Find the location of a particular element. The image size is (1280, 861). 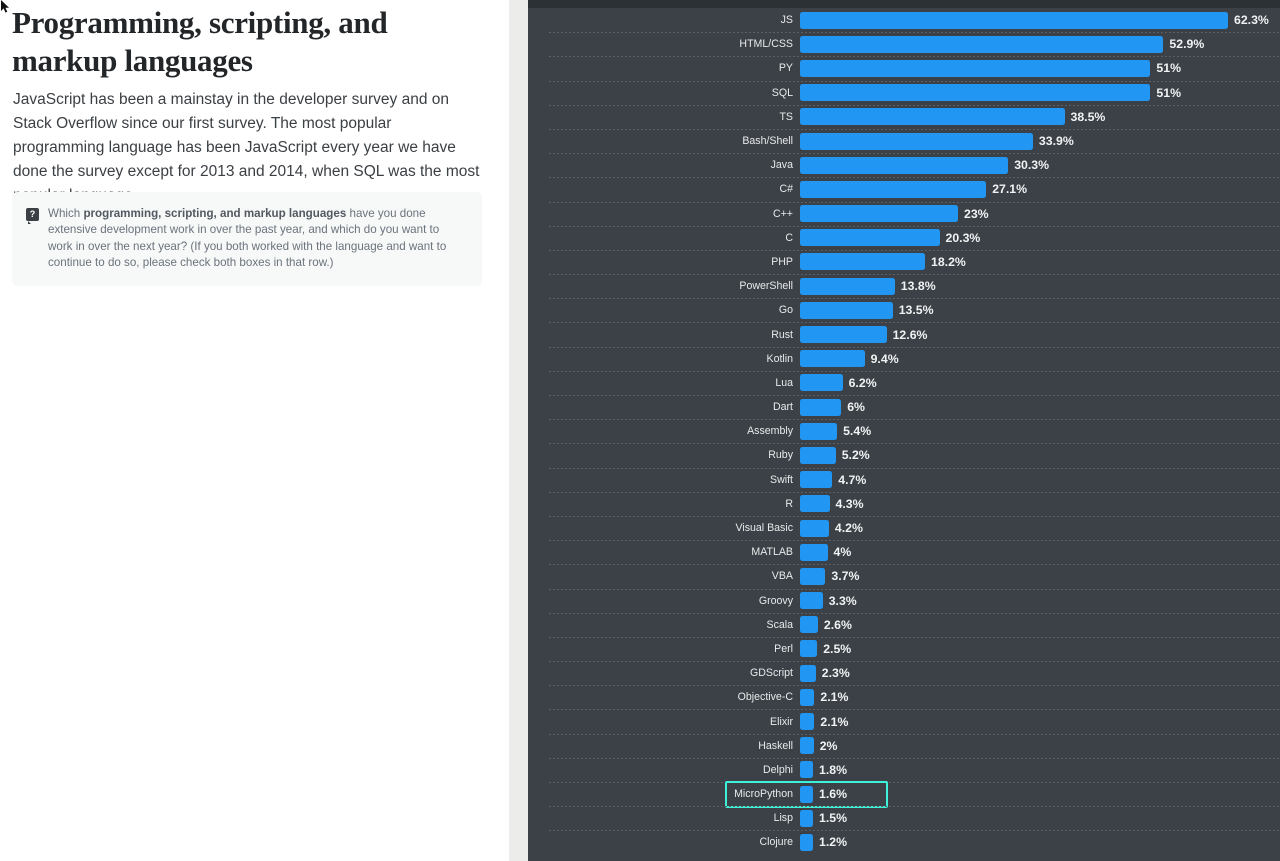

chart-row: Dart 6% is located at coordinates (904, 407).